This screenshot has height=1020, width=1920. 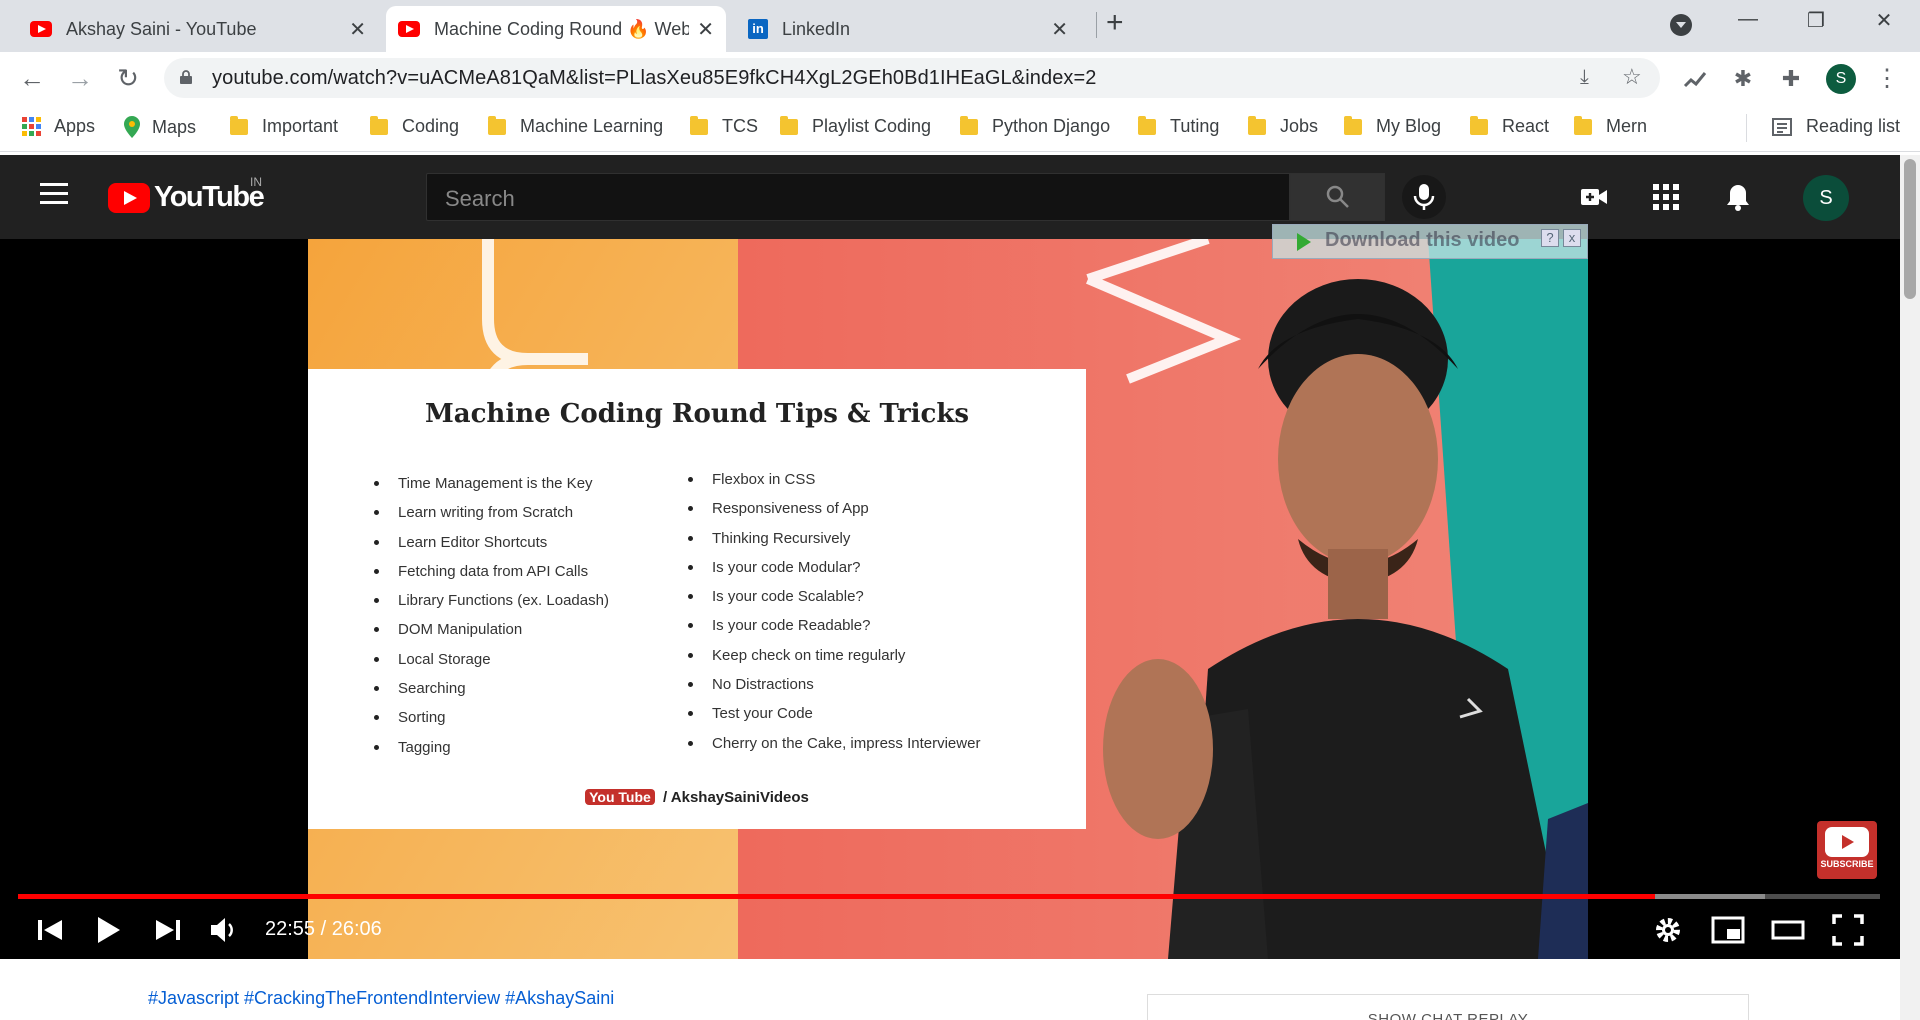 What do you see at coordinates (1299, 126) in the screenshot?
I see `bookmark-label: Jobs` at bounding box center [1299, 126].